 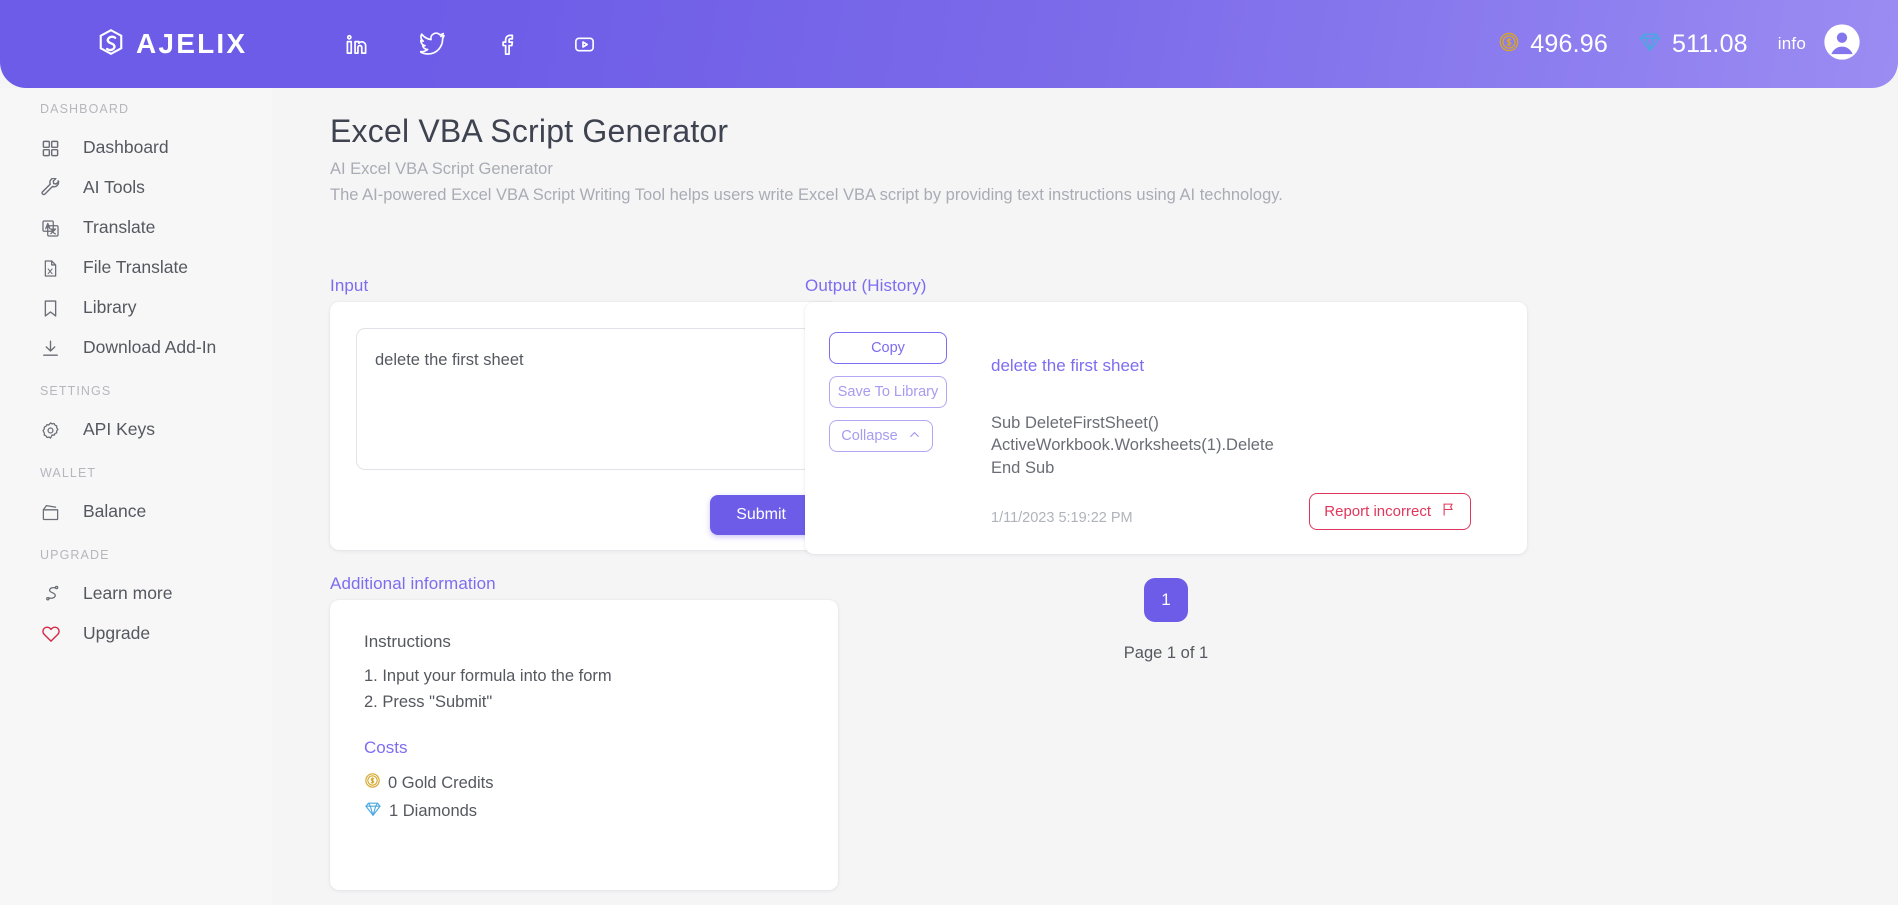 I want to click on sidebar-item-dashboard: Dashboard, so click(x=136, y=148).